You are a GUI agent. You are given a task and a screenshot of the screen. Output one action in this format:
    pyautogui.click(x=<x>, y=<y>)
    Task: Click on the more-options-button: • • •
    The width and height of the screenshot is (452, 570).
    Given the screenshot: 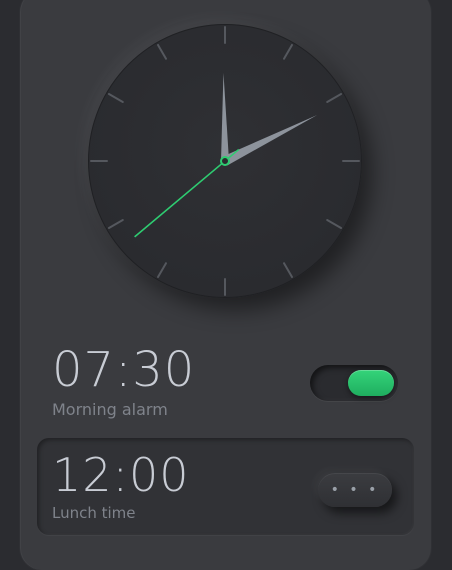 What is the action you would take?
    pyautogui.click(x=355, y=490)
    